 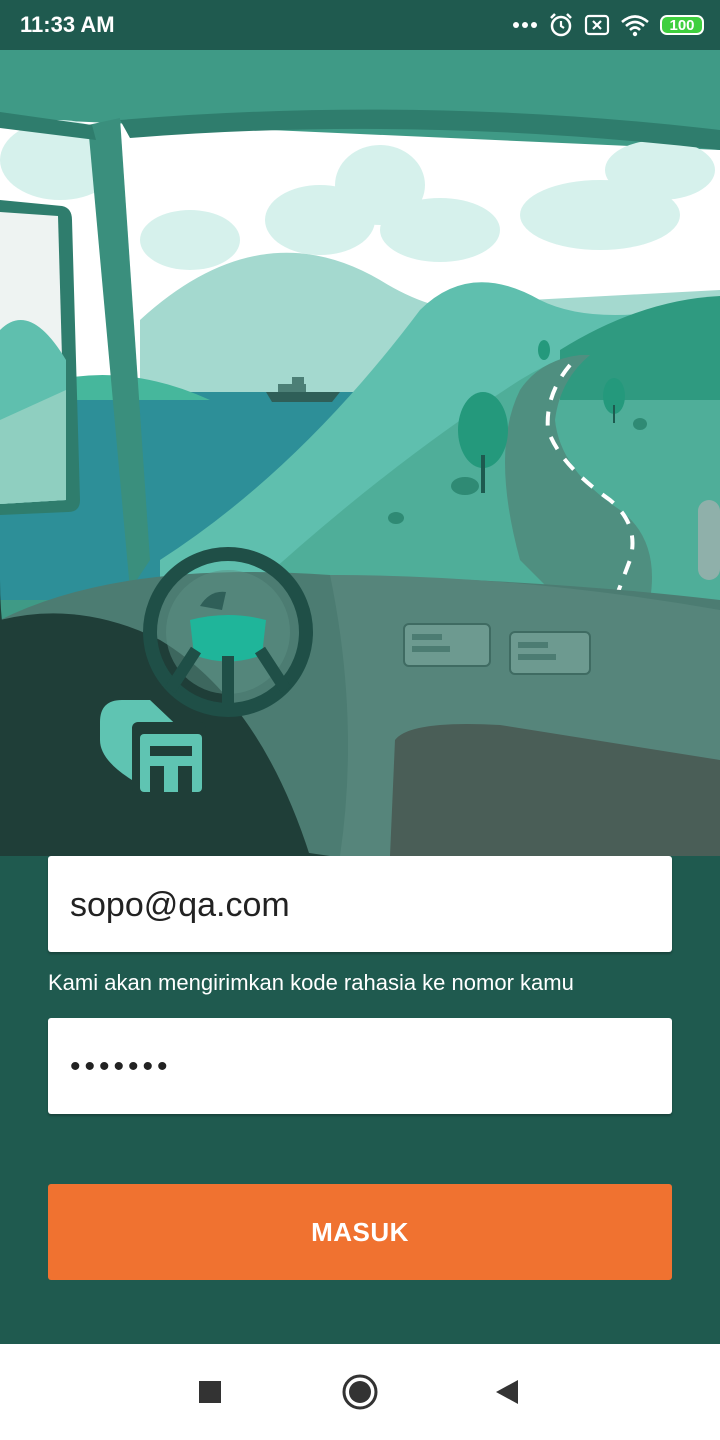 What do you see at coordinates (228, 632) in the screenshot?
I see `steering-wheel` at bounding box center [228, 632].